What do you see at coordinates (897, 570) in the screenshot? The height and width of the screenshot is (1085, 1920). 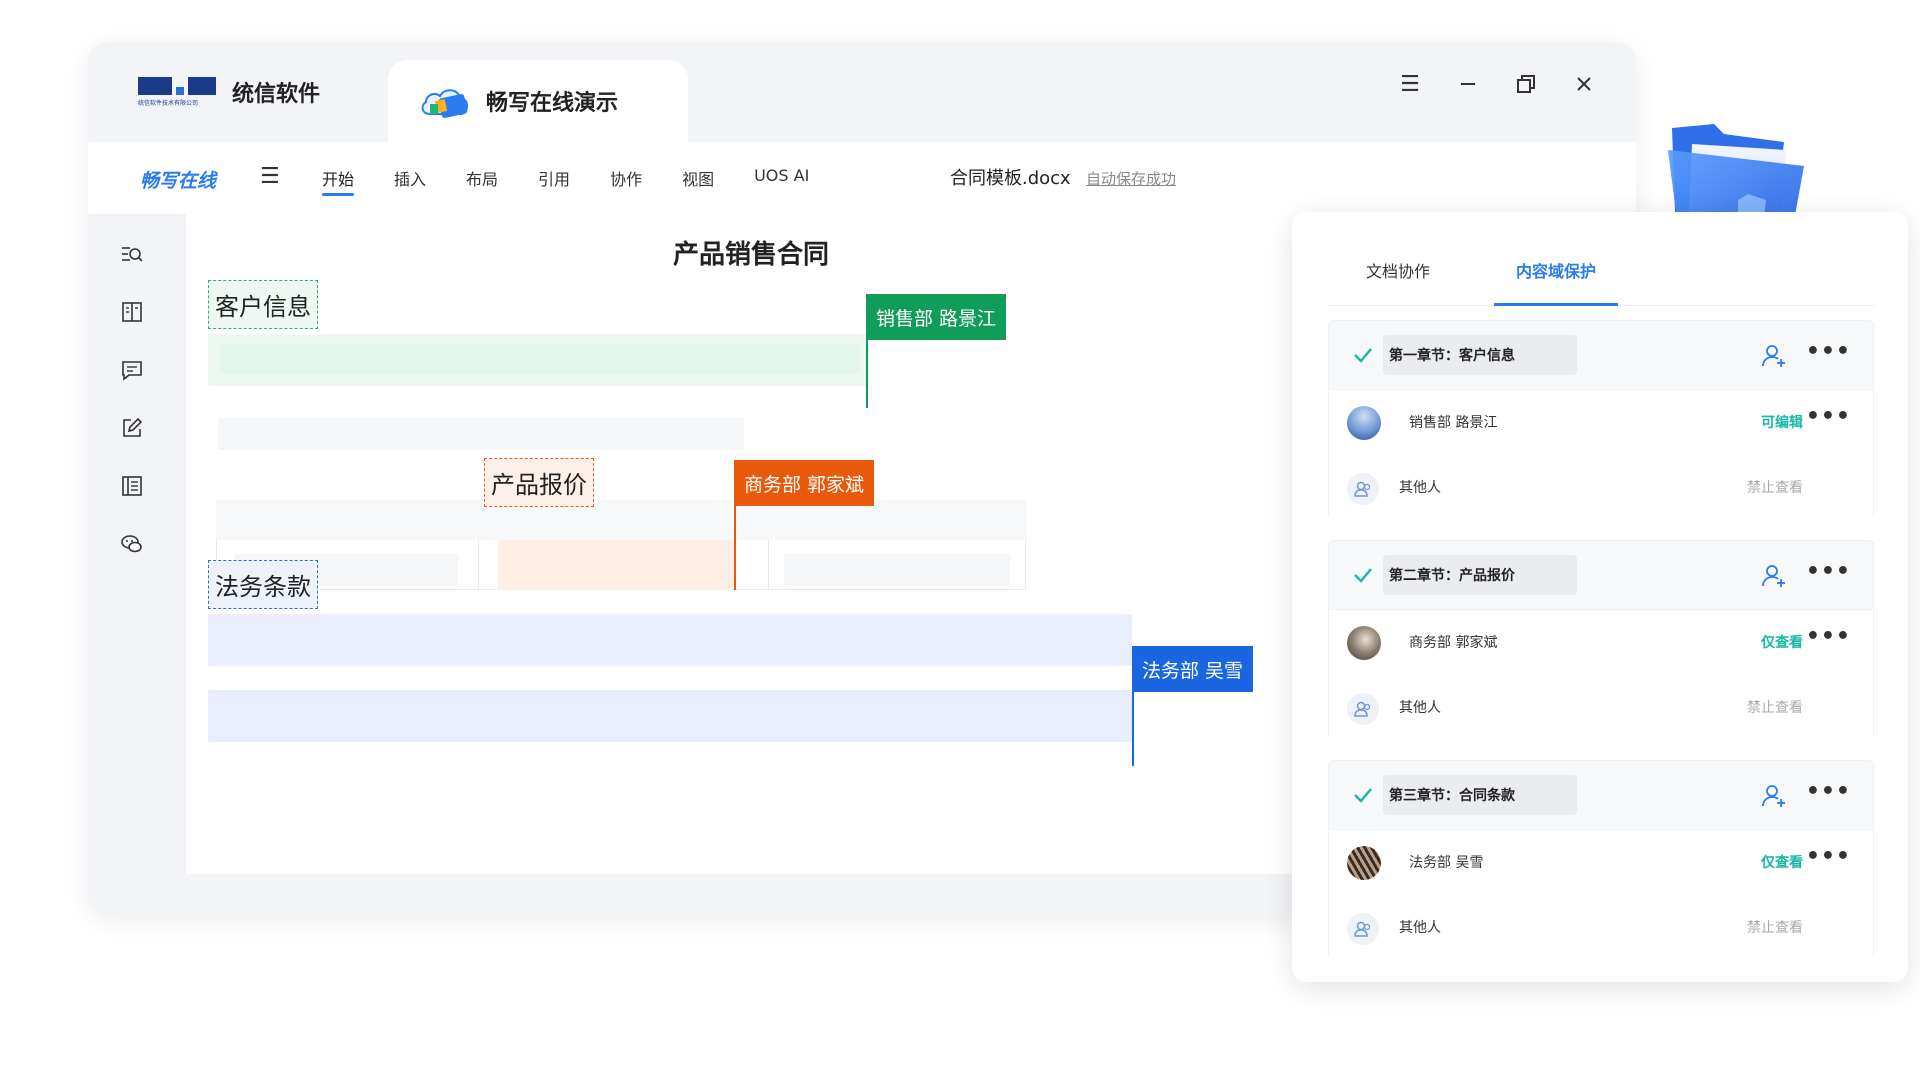 I see `table-cell` at bounding box center [897, 570].